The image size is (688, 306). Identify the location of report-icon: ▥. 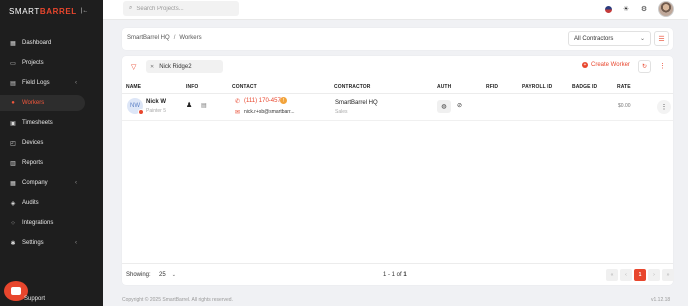
(13, 163).